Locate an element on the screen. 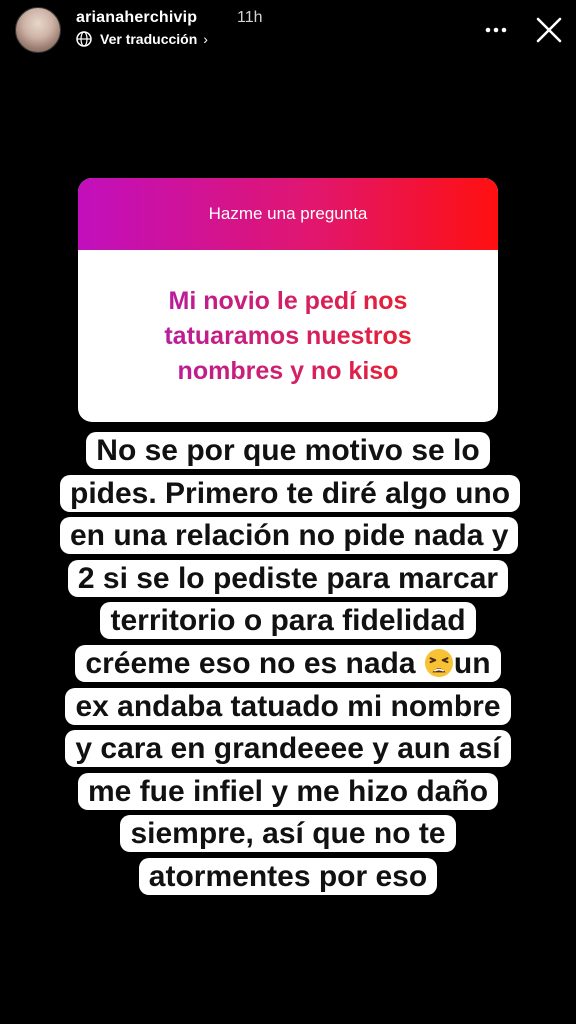  translate-link: Ver traducción › is located at coordinates (142, 39).